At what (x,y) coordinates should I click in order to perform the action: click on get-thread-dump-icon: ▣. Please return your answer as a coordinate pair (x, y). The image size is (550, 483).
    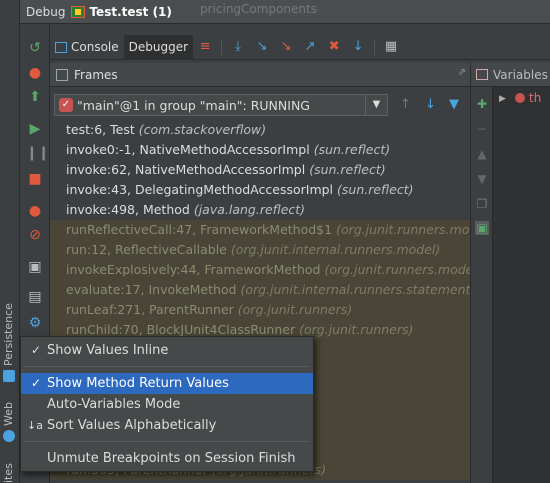
    Looking at the image, I should click on (35, 267).